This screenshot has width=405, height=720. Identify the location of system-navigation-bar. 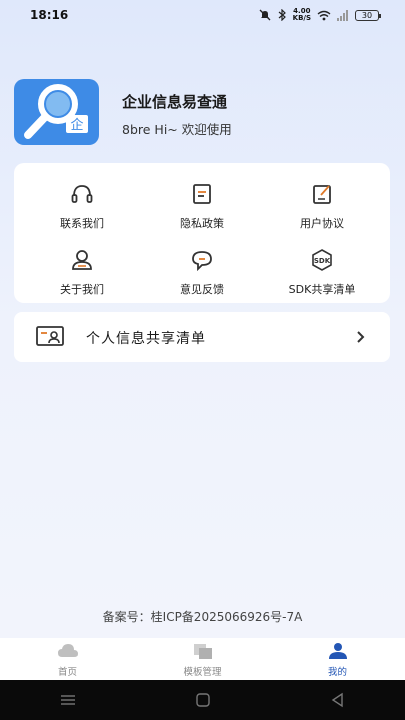
(202, 700).